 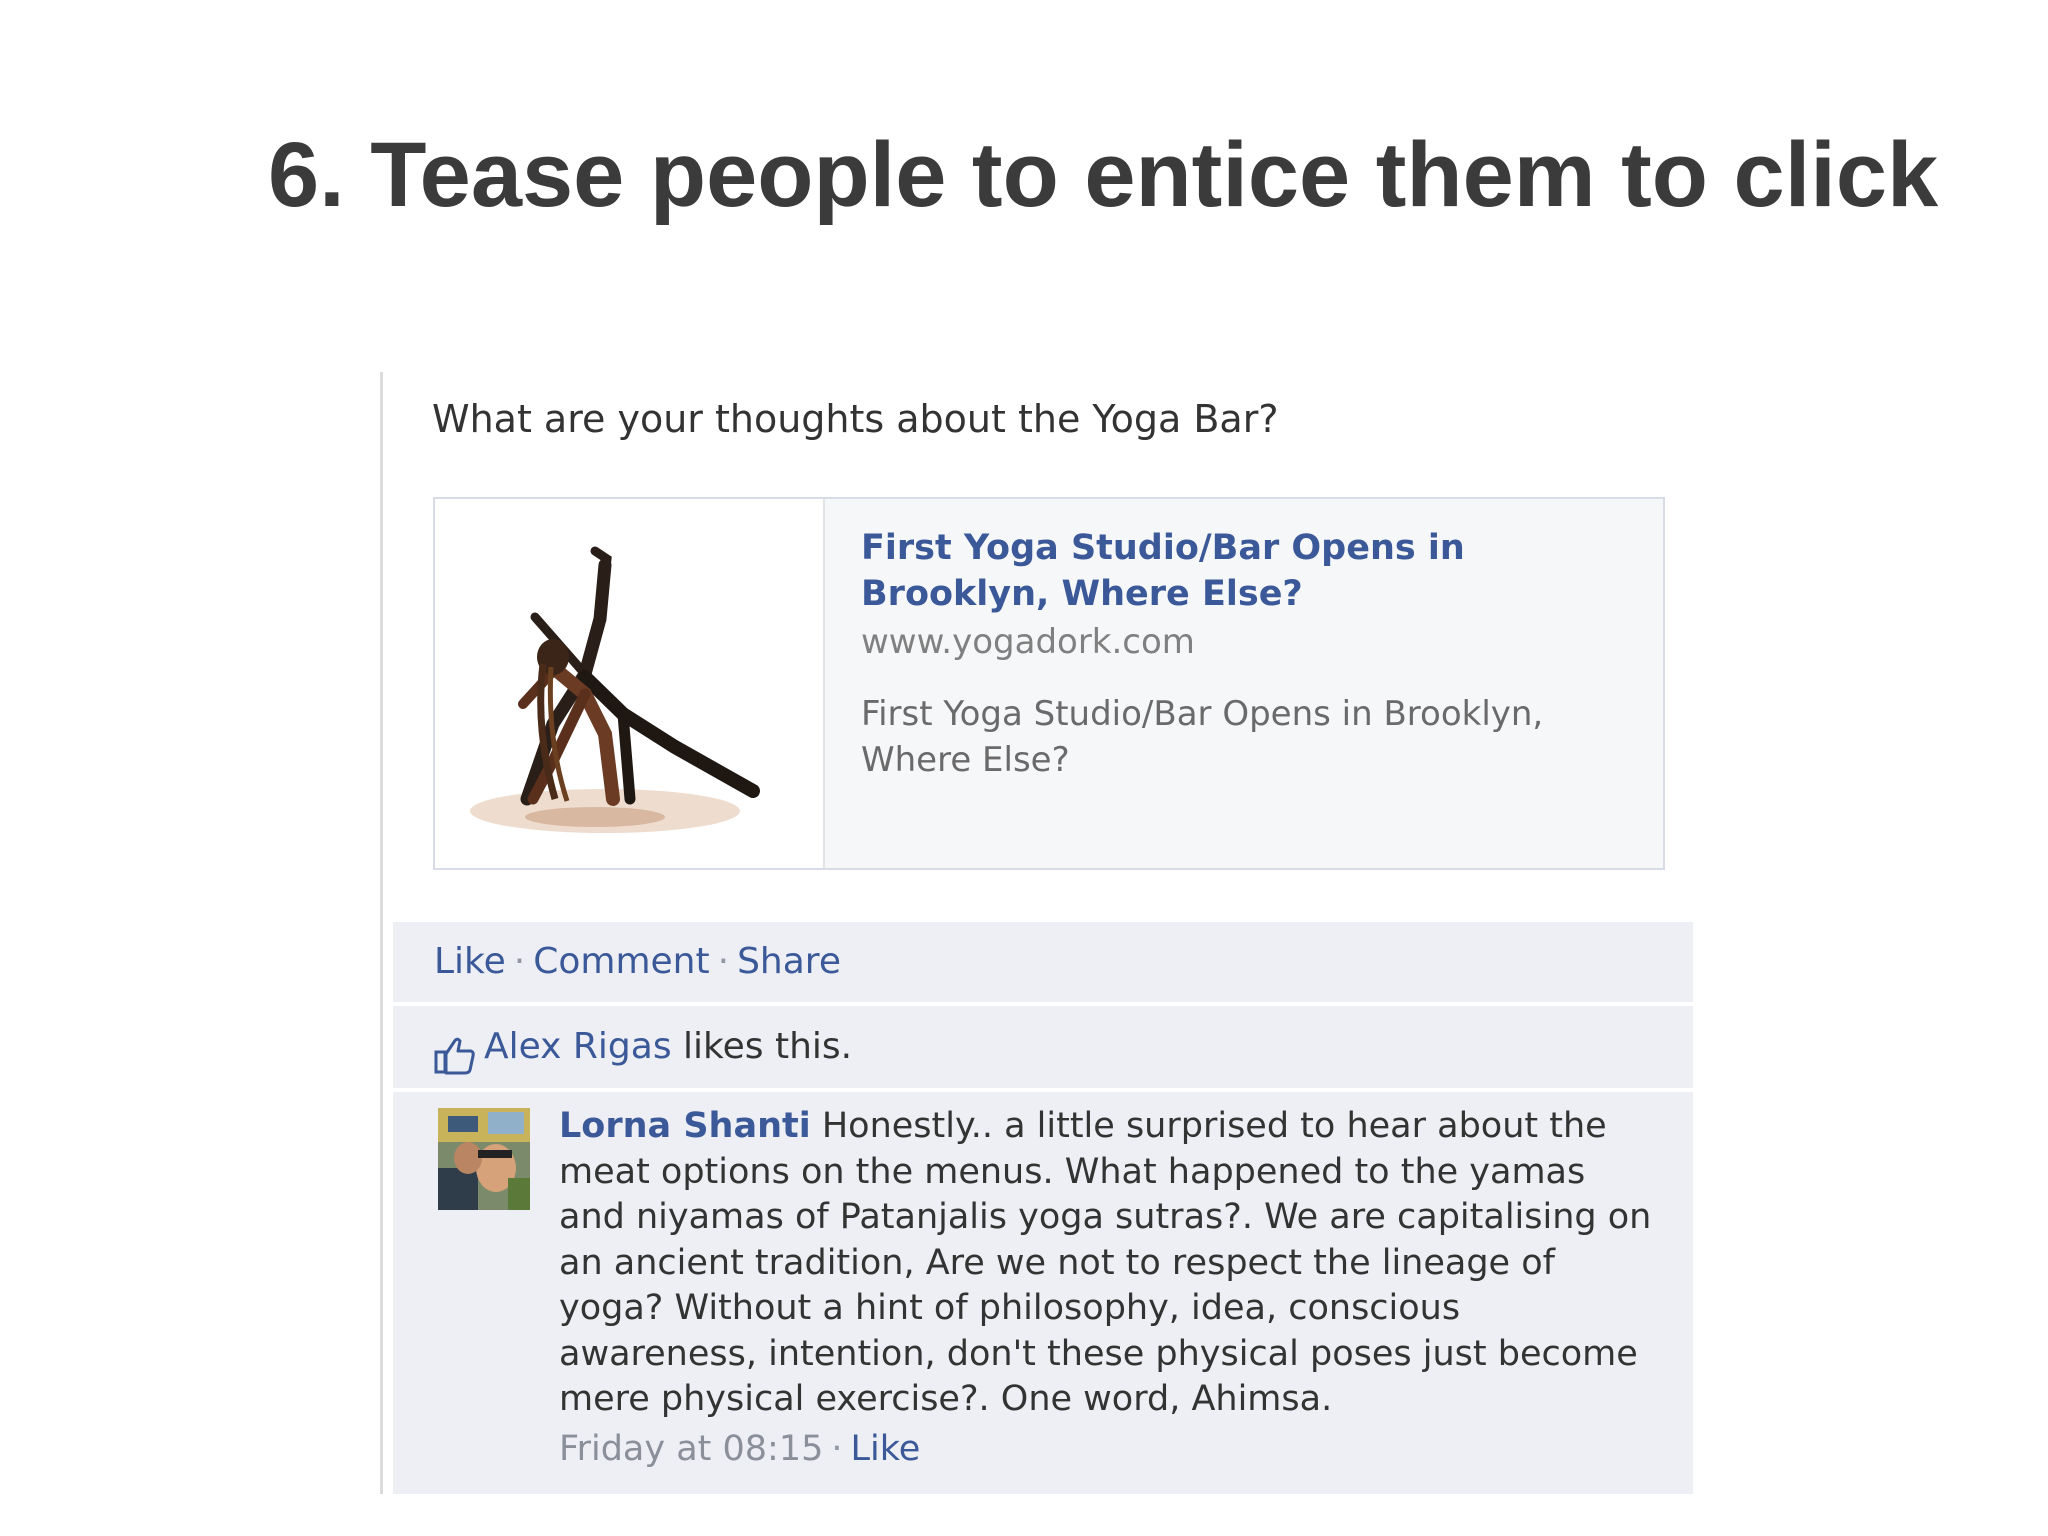 What do you see at coordinates (789, 961) in the screenshot?
I see `share-link: Share` at bounding box center [789, 961].